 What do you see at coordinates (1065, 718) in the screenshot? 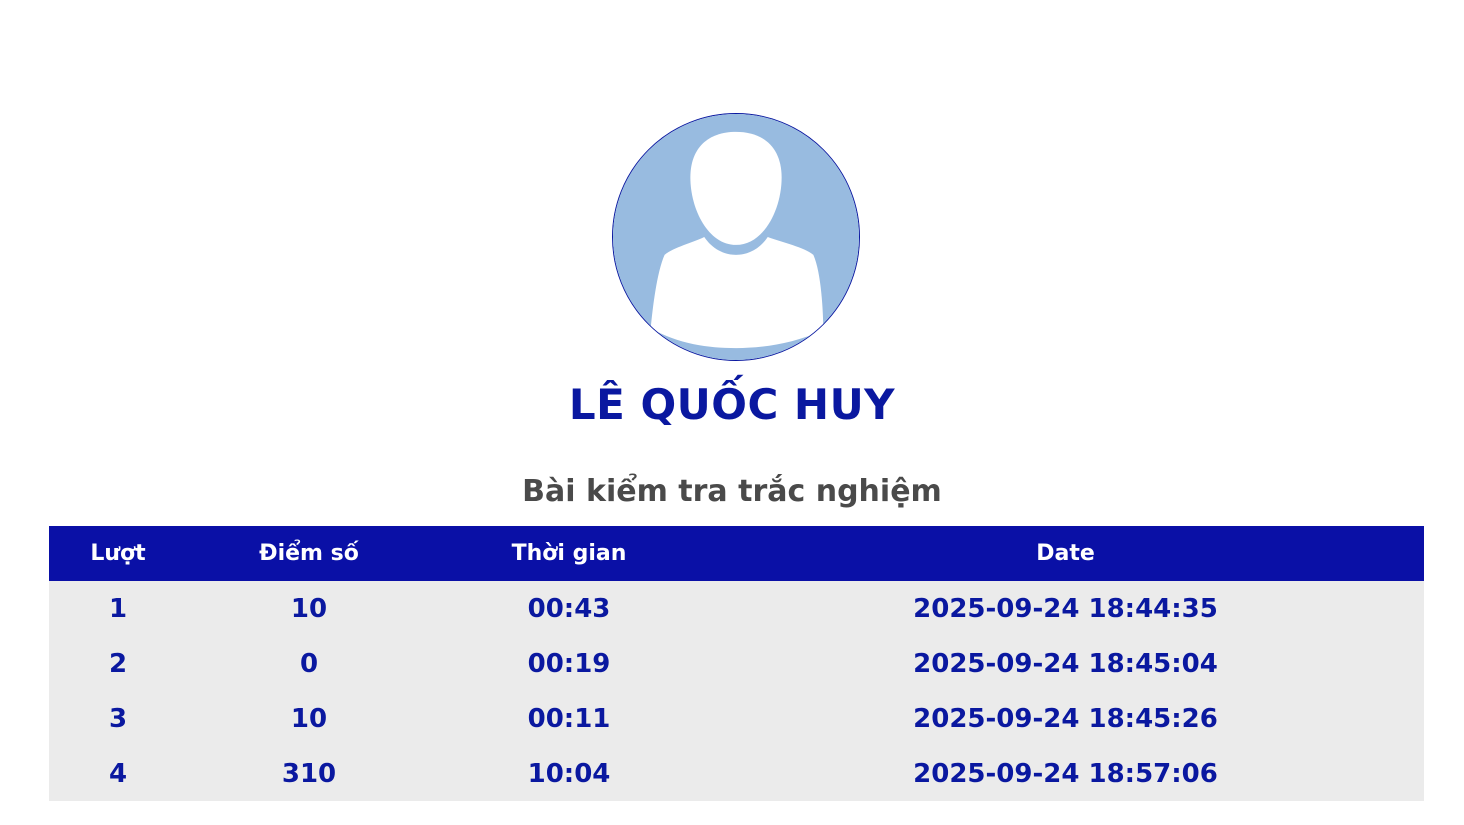
I see `cell-date: 2025-09-24 18:45:26` at bounding box center [1065, 718].